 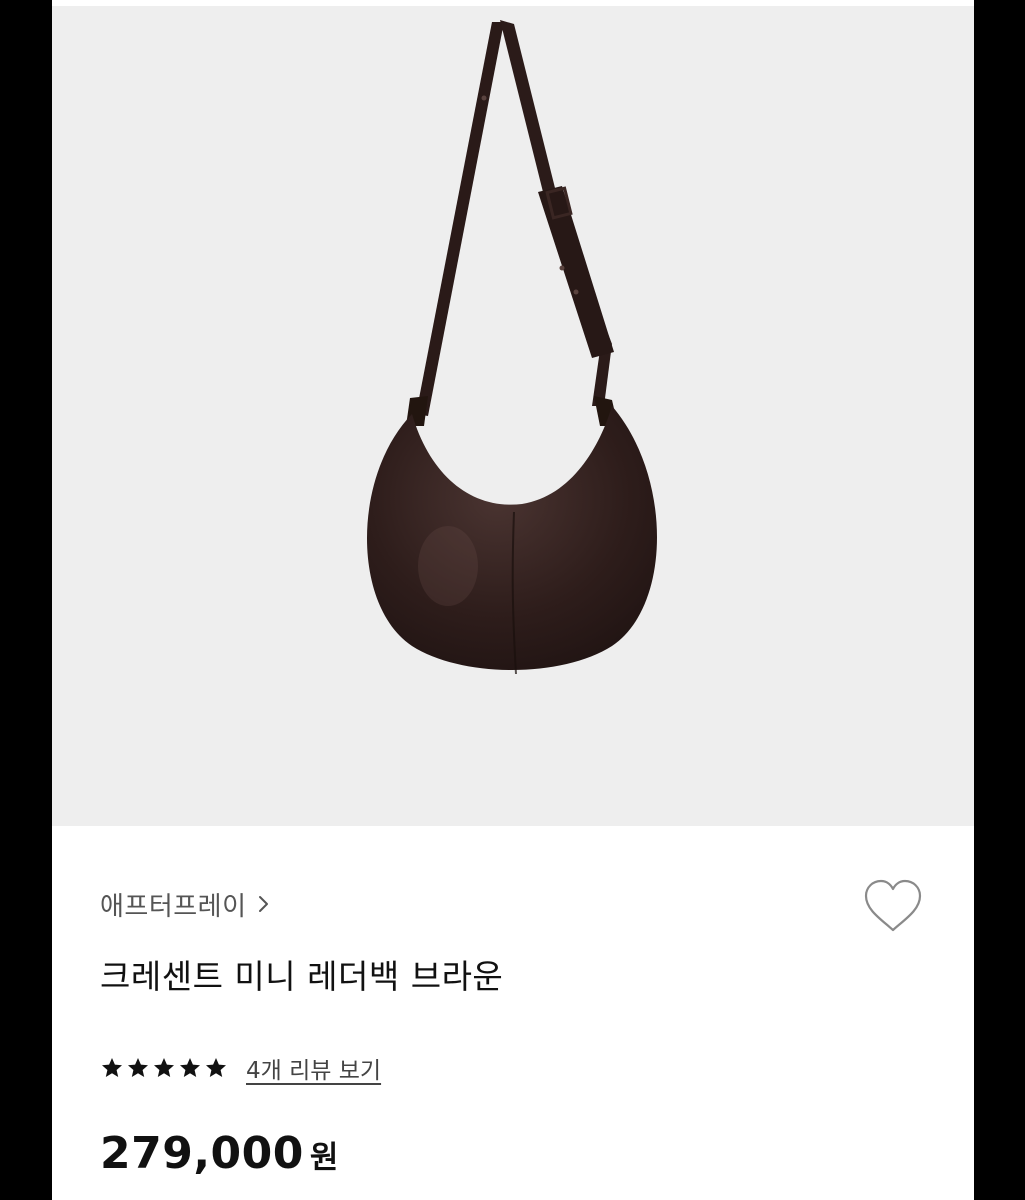 What do you see at coordinates (240, 1068) in the screenshot?
I see `rating-row: 4개 리뷰 보기` at bounding box center [240, 1068].